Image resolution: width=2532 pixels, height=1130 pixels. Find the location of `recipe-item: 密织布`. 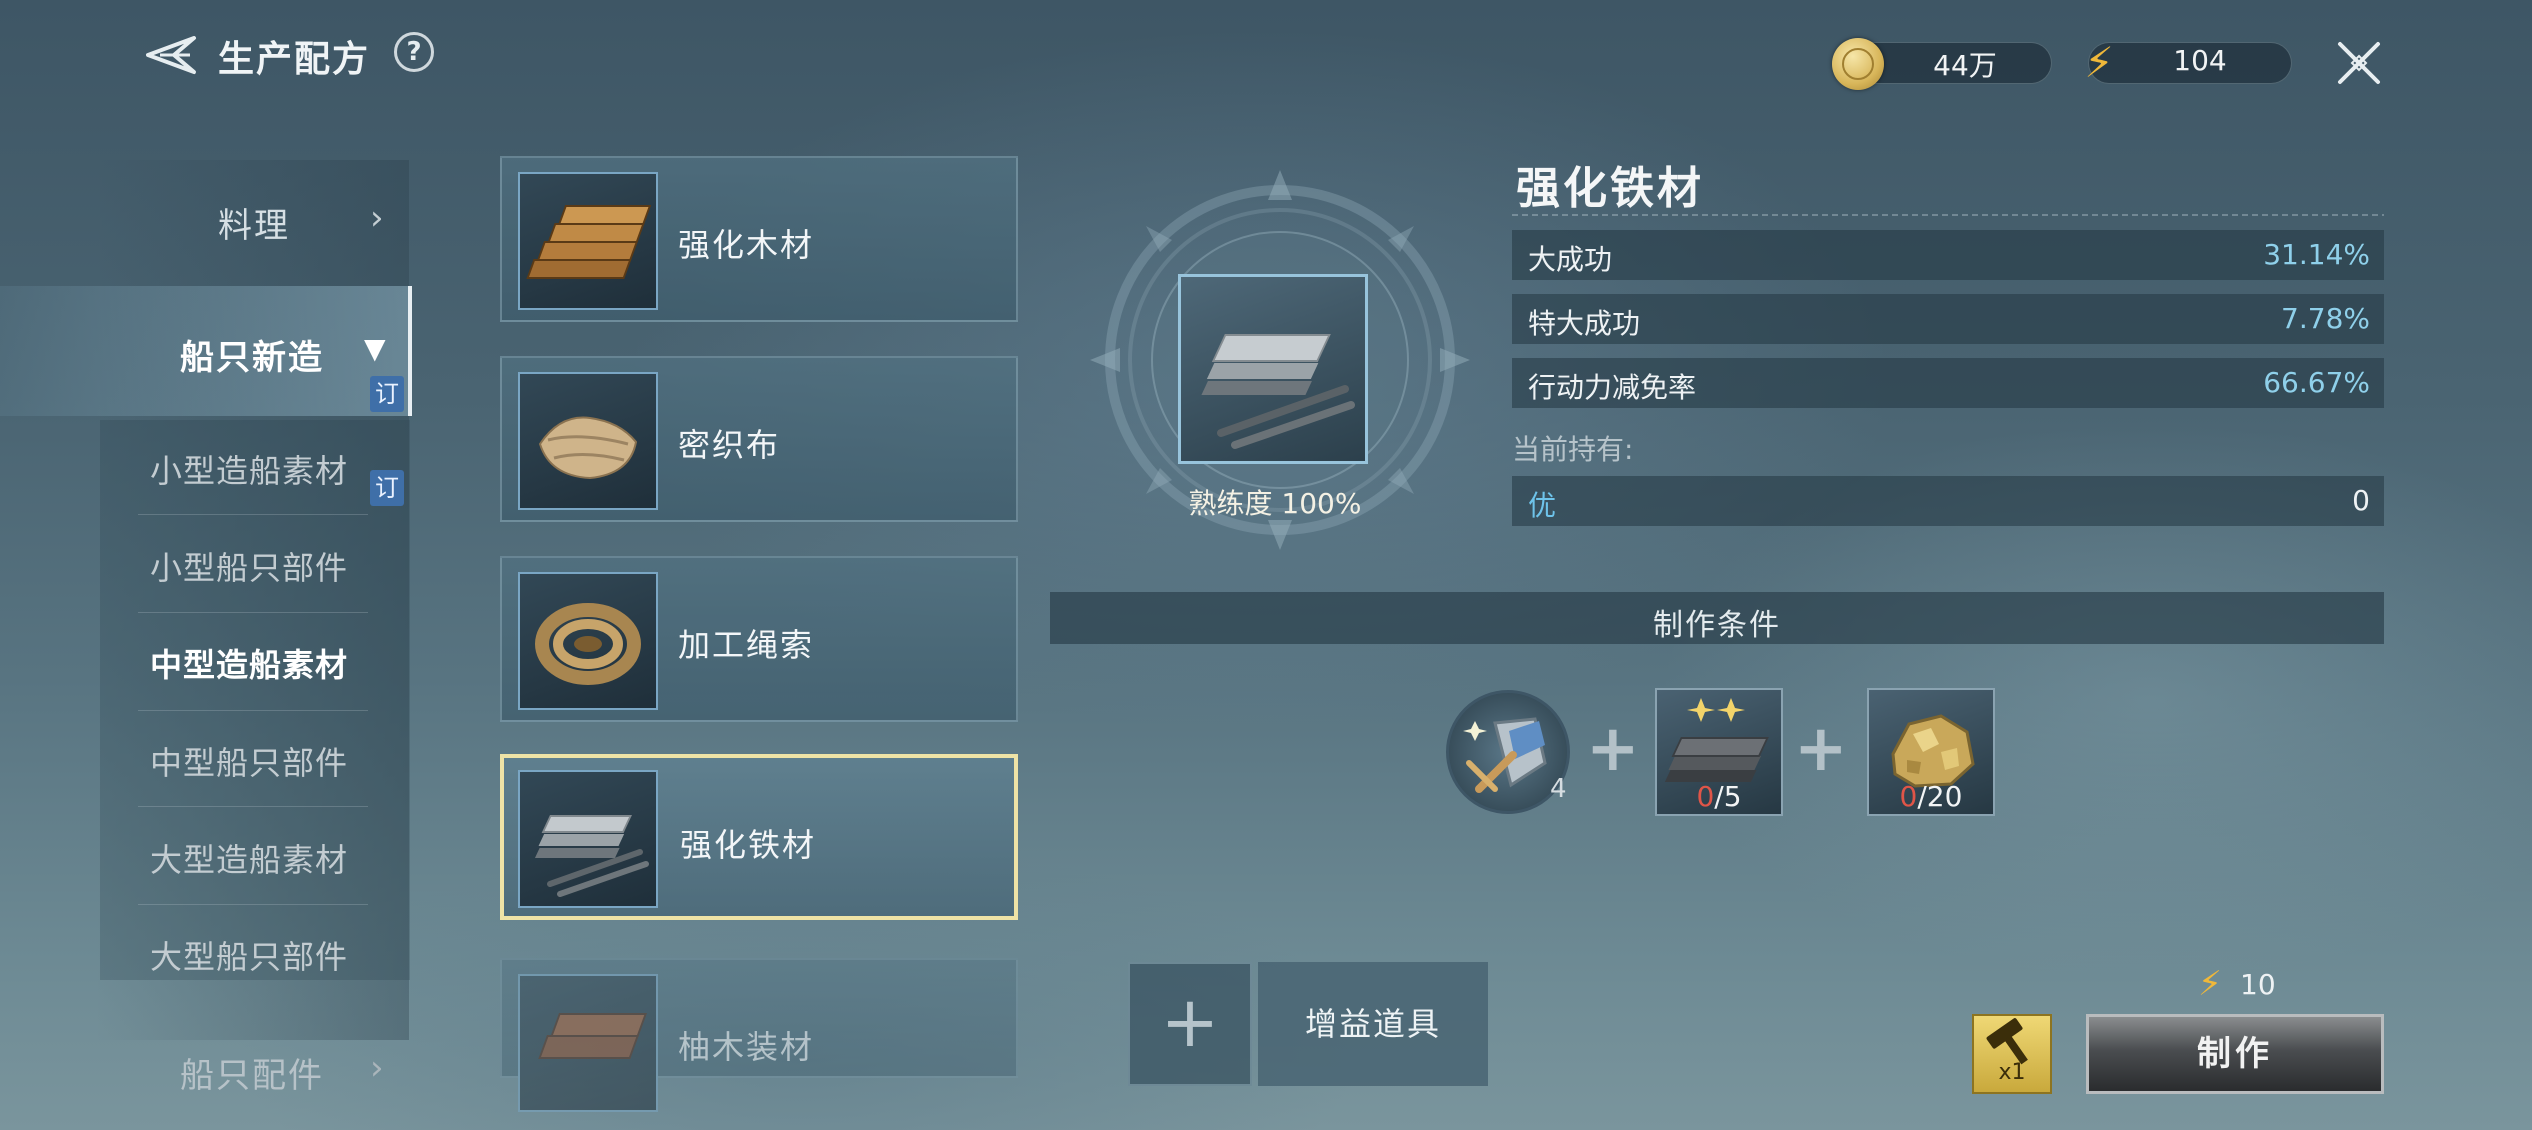

recipe-item: 密织布 is located at coordinates (759, 439).